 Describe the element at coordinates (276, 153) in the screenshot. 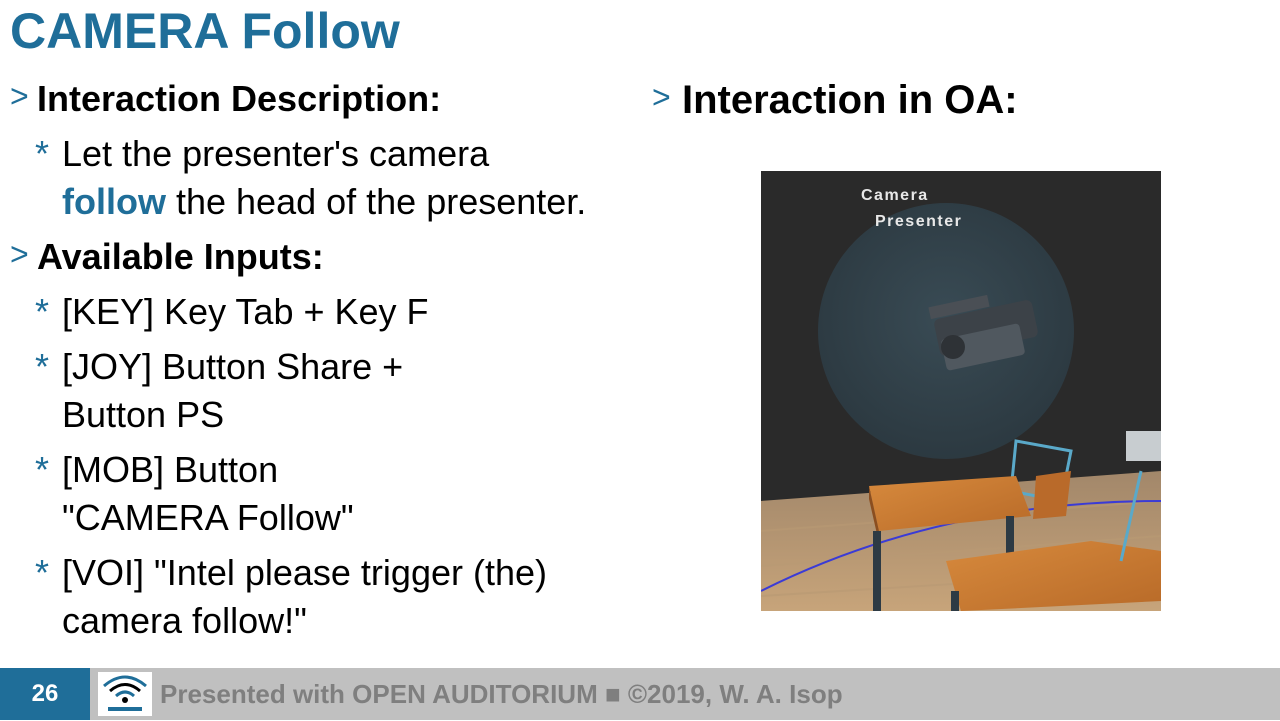

I see `description-line: Let the presenter's camera` at that location.